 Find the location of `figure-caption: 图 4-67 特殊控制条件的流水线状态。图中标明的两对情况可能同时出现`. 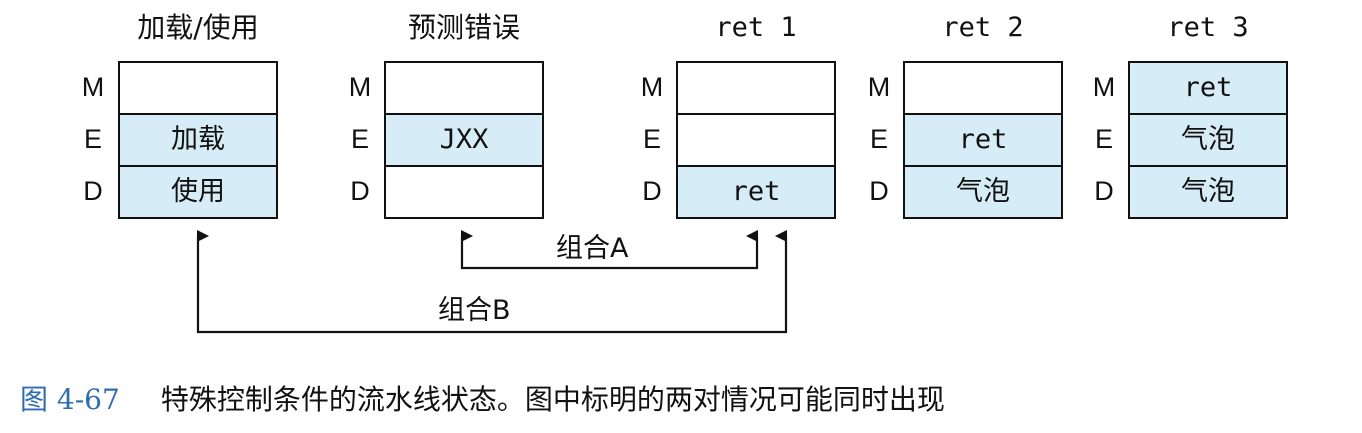

figure-caption: 图 4-67 特殊控制条件的流水线状态。图中标明的两对情况可能同时出现 is located at coordinates (482, 400).